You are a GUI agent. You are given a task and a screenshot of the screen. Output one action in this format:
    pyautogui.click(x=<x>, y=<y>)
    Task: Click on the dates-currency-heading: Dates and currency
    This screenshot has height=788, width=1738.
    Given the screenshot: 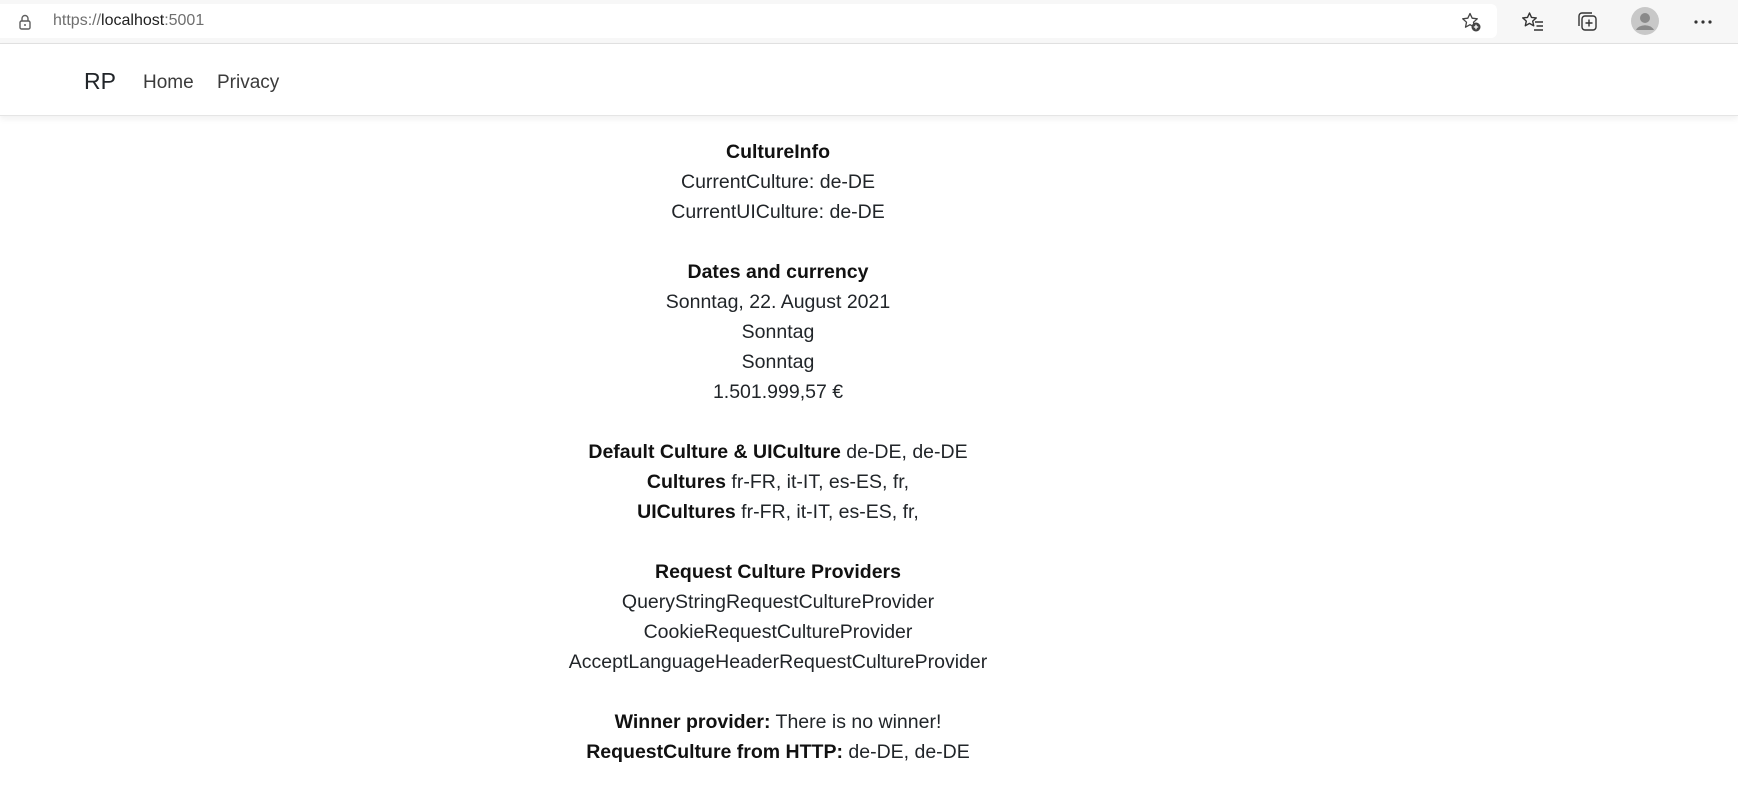 What is the action you would take?
    pyautogui.click(x=778, y=272)
    